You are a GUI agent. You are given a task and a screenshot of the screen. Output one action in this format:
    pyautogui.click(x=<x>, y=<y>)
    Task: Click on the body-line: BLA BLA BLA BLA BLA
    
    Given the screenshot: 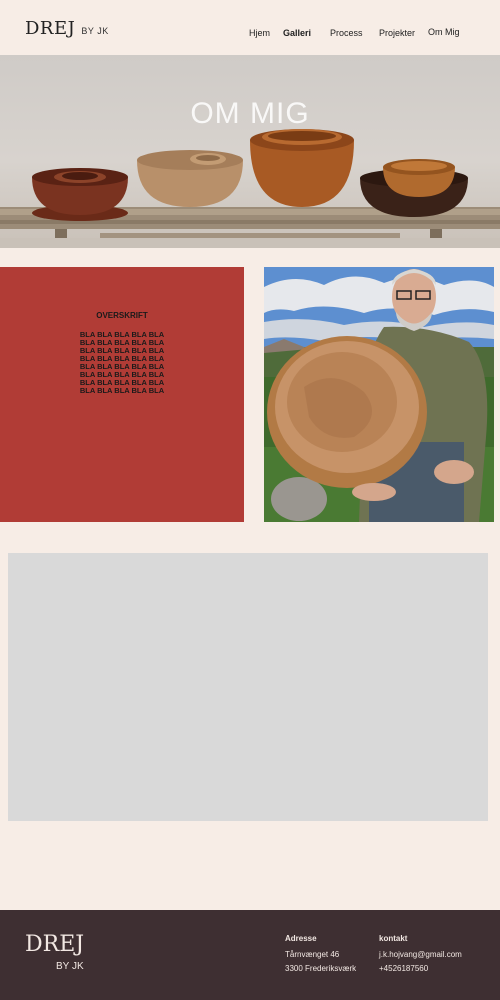 What is the action you would take?
    pyautogui.click(x=122, y=390)
    